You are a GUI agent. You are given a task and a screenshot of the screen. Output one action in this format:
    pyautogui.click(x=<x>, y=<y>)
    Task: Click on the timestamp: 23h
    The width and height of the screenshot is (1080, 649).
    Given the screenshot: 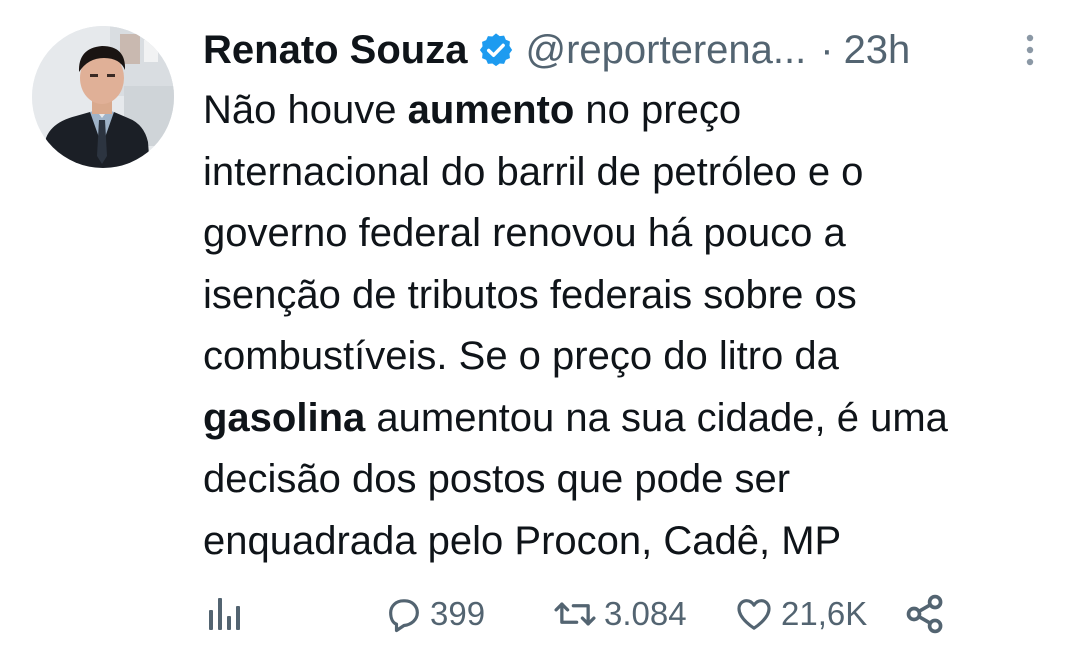 What is the action you would take?
    pyautogui.click(x=877, y=50)
    